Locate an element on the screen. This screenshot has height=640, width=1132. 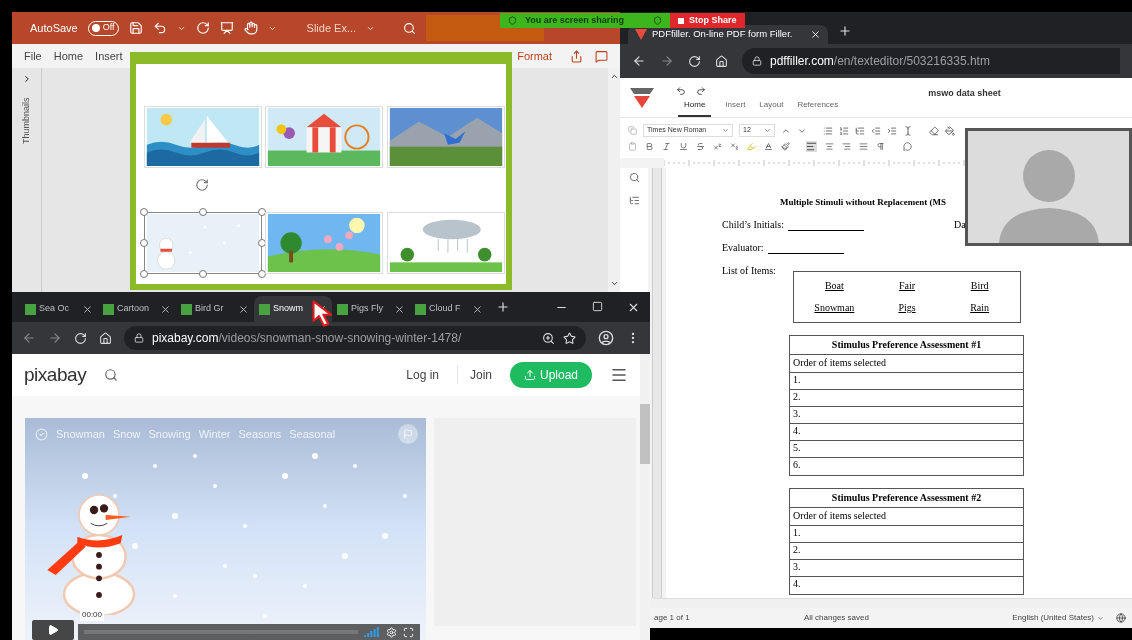
editor-logo-icon is located at coordinates (642, 97).